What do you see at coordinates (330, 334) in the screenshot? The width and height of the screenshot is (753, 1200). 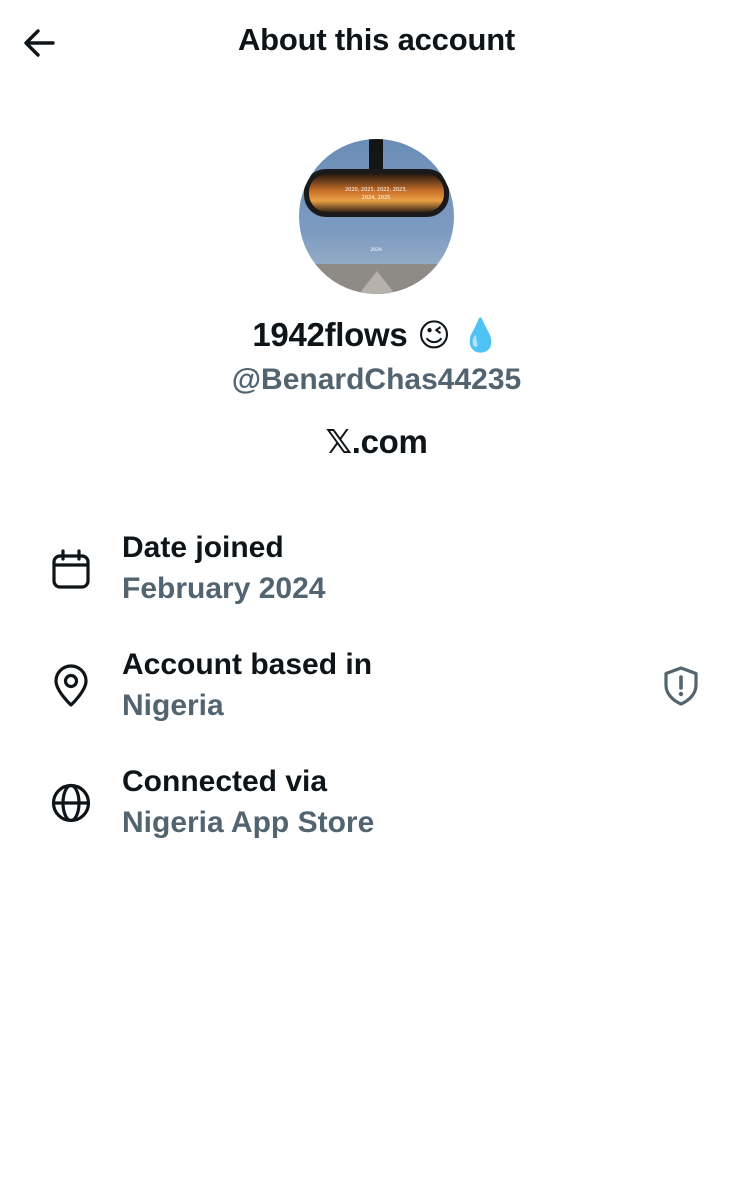 I see `display-name: 1942flows` at bounding box center [330, 334].